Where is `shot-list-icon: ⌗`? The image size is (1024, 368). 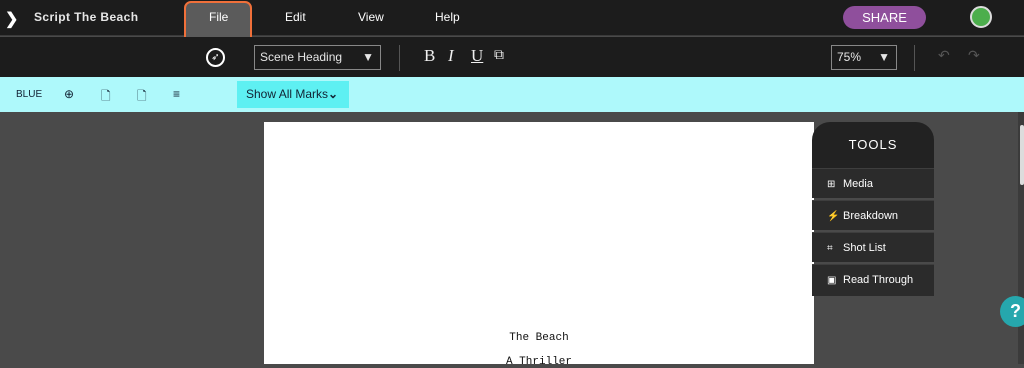
shot-list-icon: ⌗ is located at coordinates (830, 248).